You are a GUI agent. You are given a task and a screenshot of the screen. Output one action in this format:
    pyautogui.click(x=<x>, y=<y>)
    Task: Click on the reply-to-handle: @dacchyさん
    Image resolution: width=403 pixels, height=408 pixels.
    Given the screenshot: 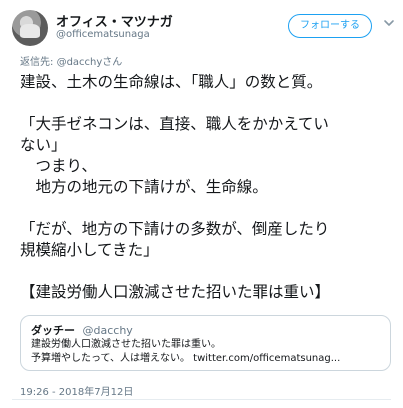 What is the action you would take?
    pyautogui.click(x=90, y=62)
    